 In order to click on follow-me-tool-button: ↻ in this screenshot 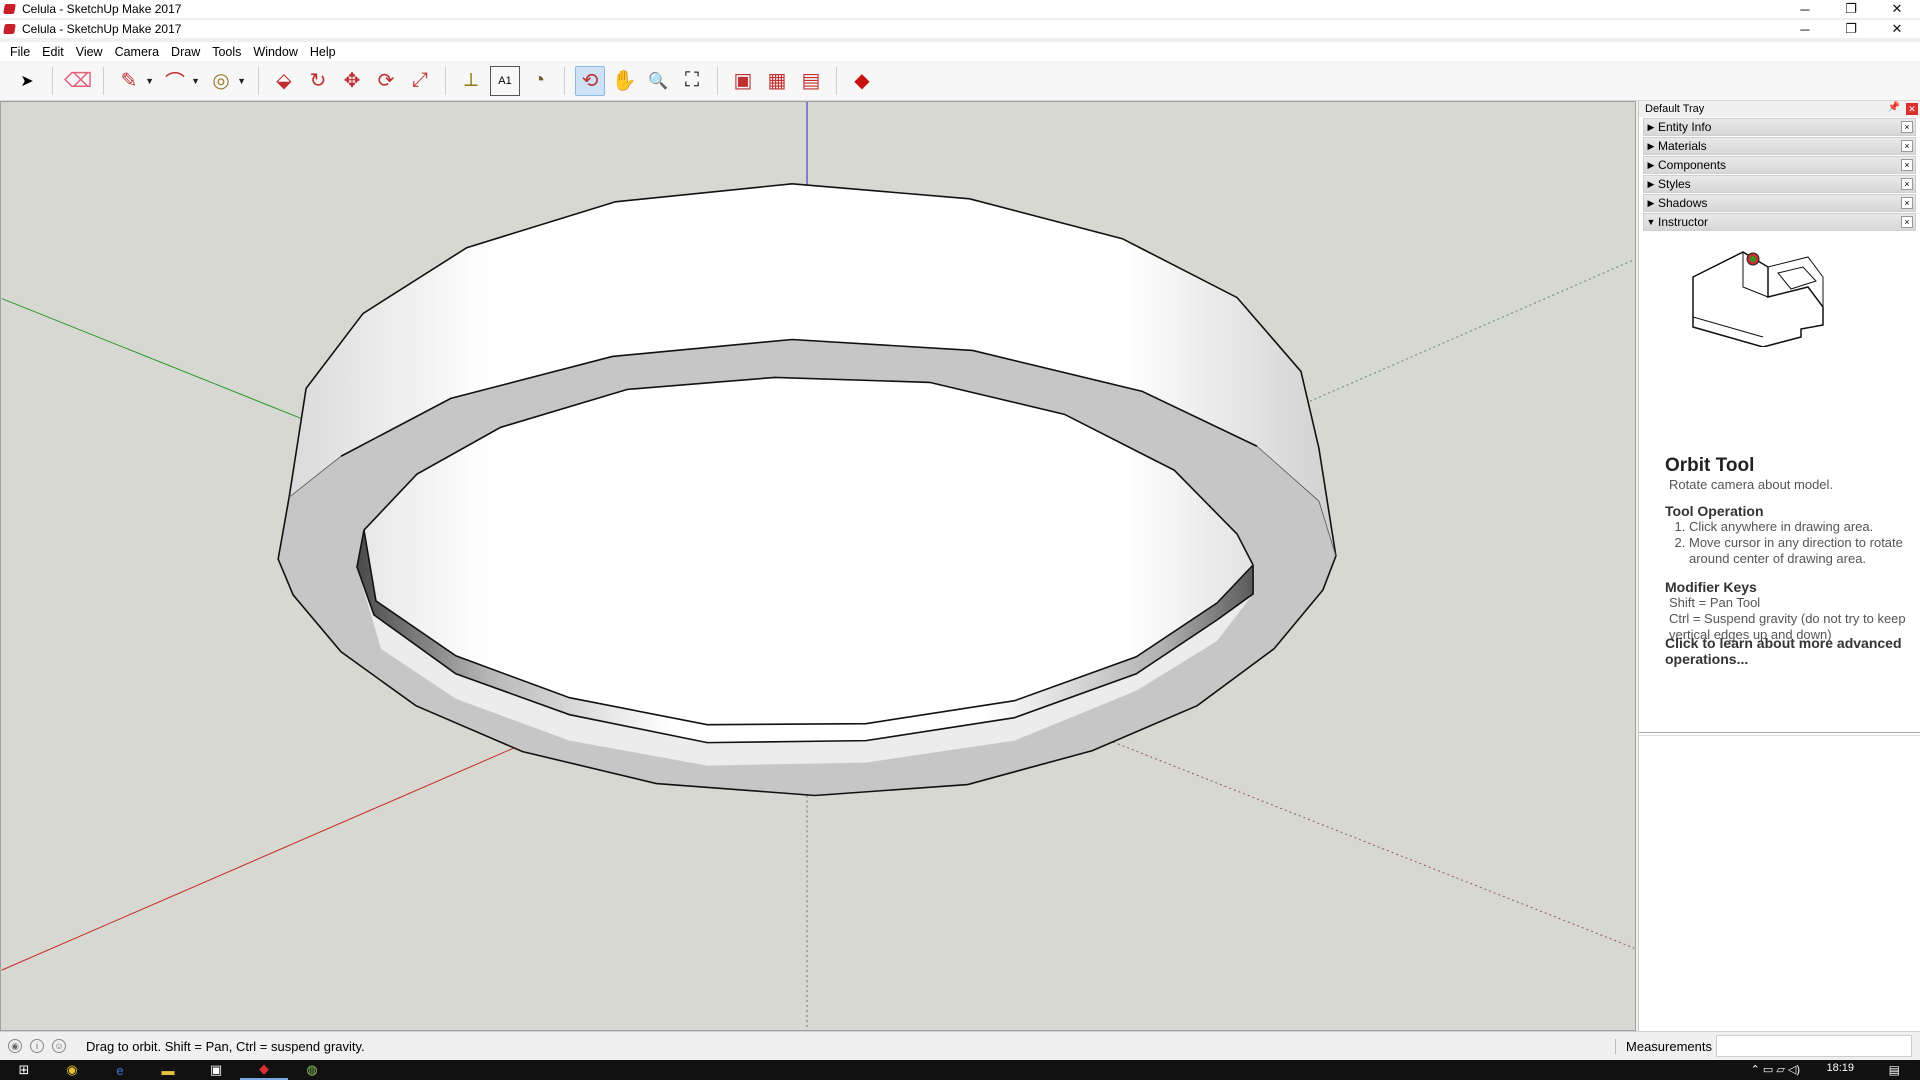, I will do `click(318, 81)`.